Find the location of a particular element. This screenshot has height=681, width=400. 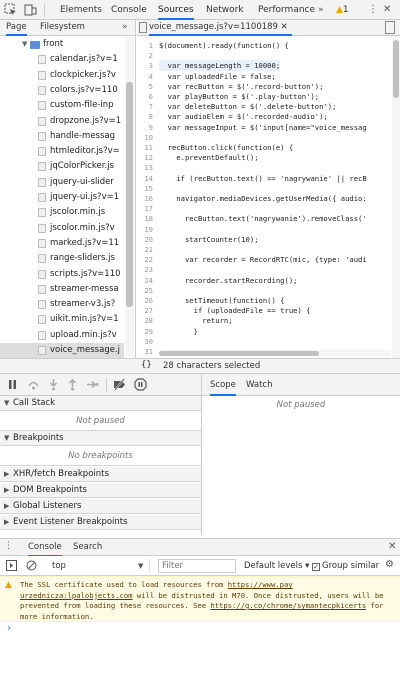

group-similar-checkbox: ✓ Group similar is located at coordinates (345, 566).